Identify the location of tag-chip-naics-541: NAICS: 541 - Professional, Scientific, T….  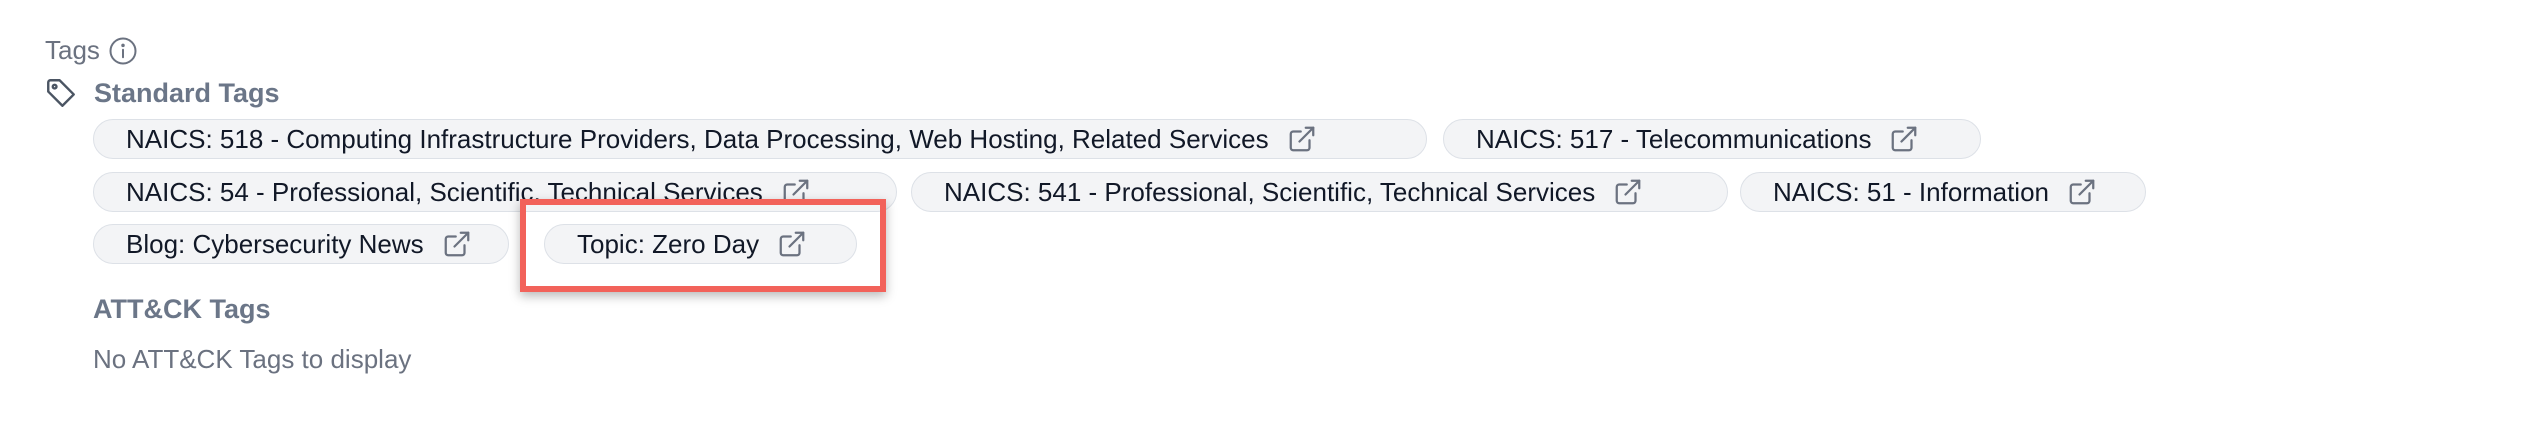
(1319, 192).